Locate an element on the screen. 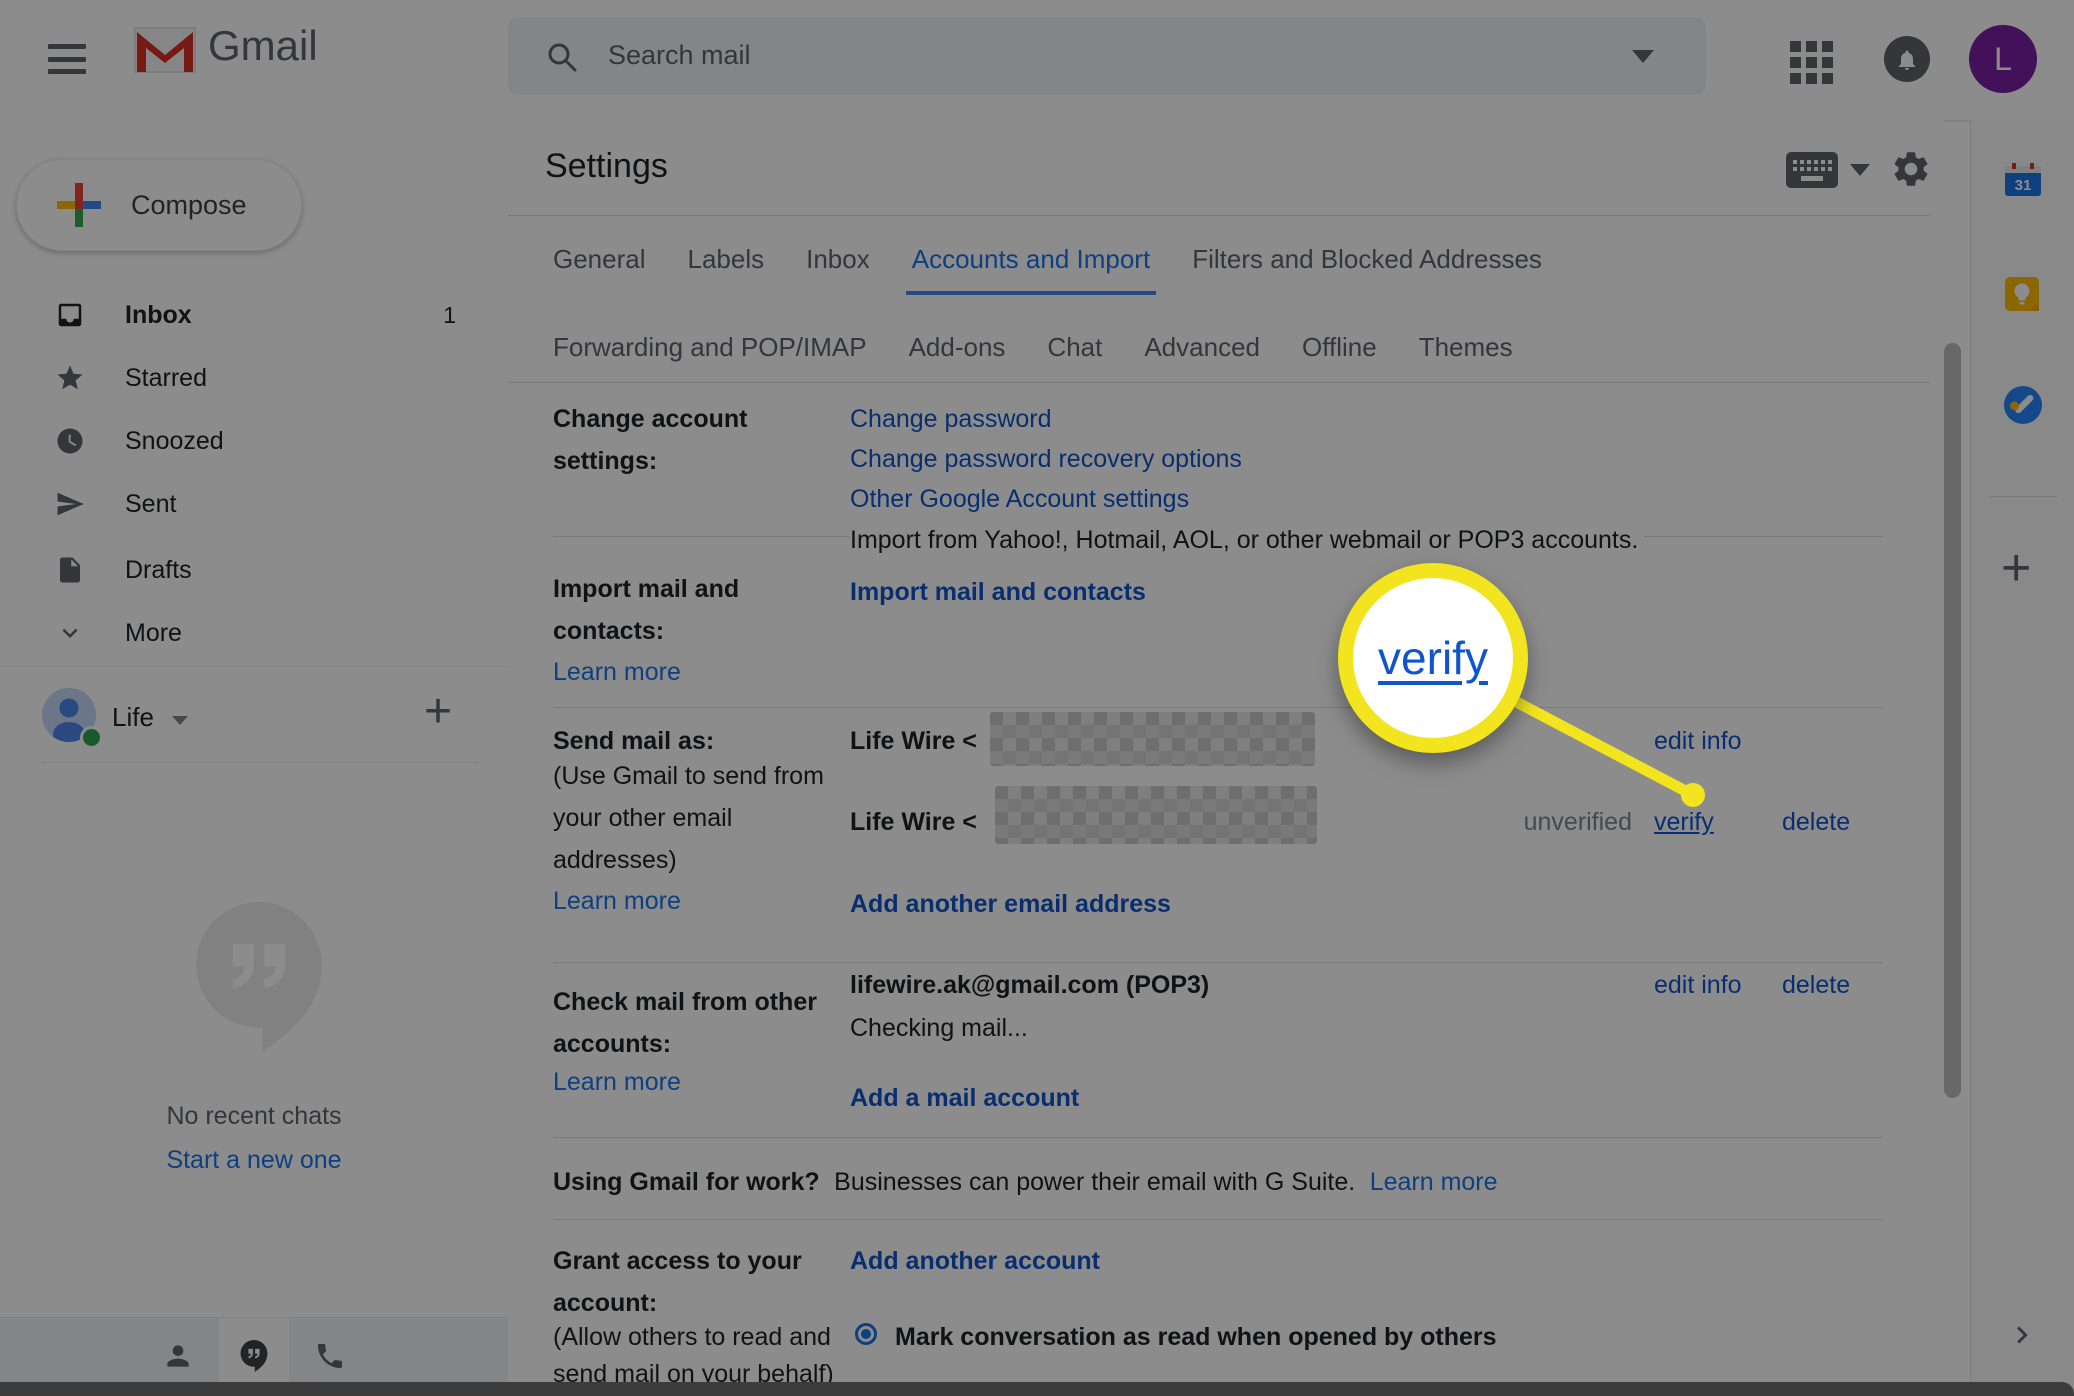  radio-selected-icon is located at coordinates (866, 1334).